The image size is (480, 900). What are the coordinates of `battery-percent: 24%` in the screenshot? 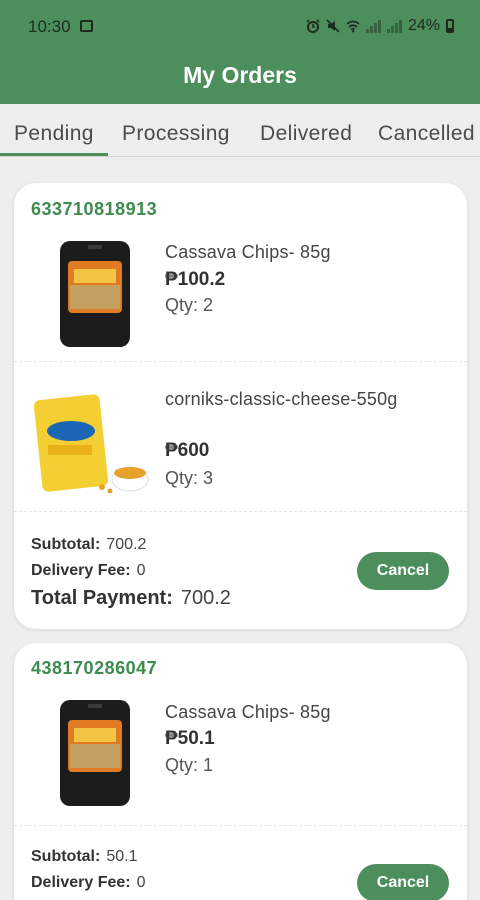 It's located at (423, 25).